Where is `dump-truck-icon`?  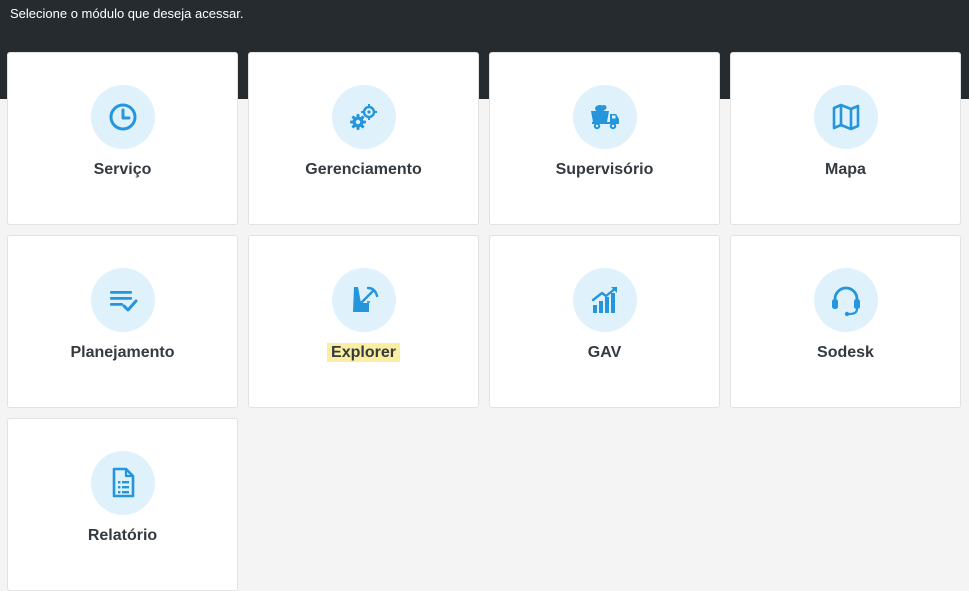
dump-truck-icon is located at coordinates (604, 117).